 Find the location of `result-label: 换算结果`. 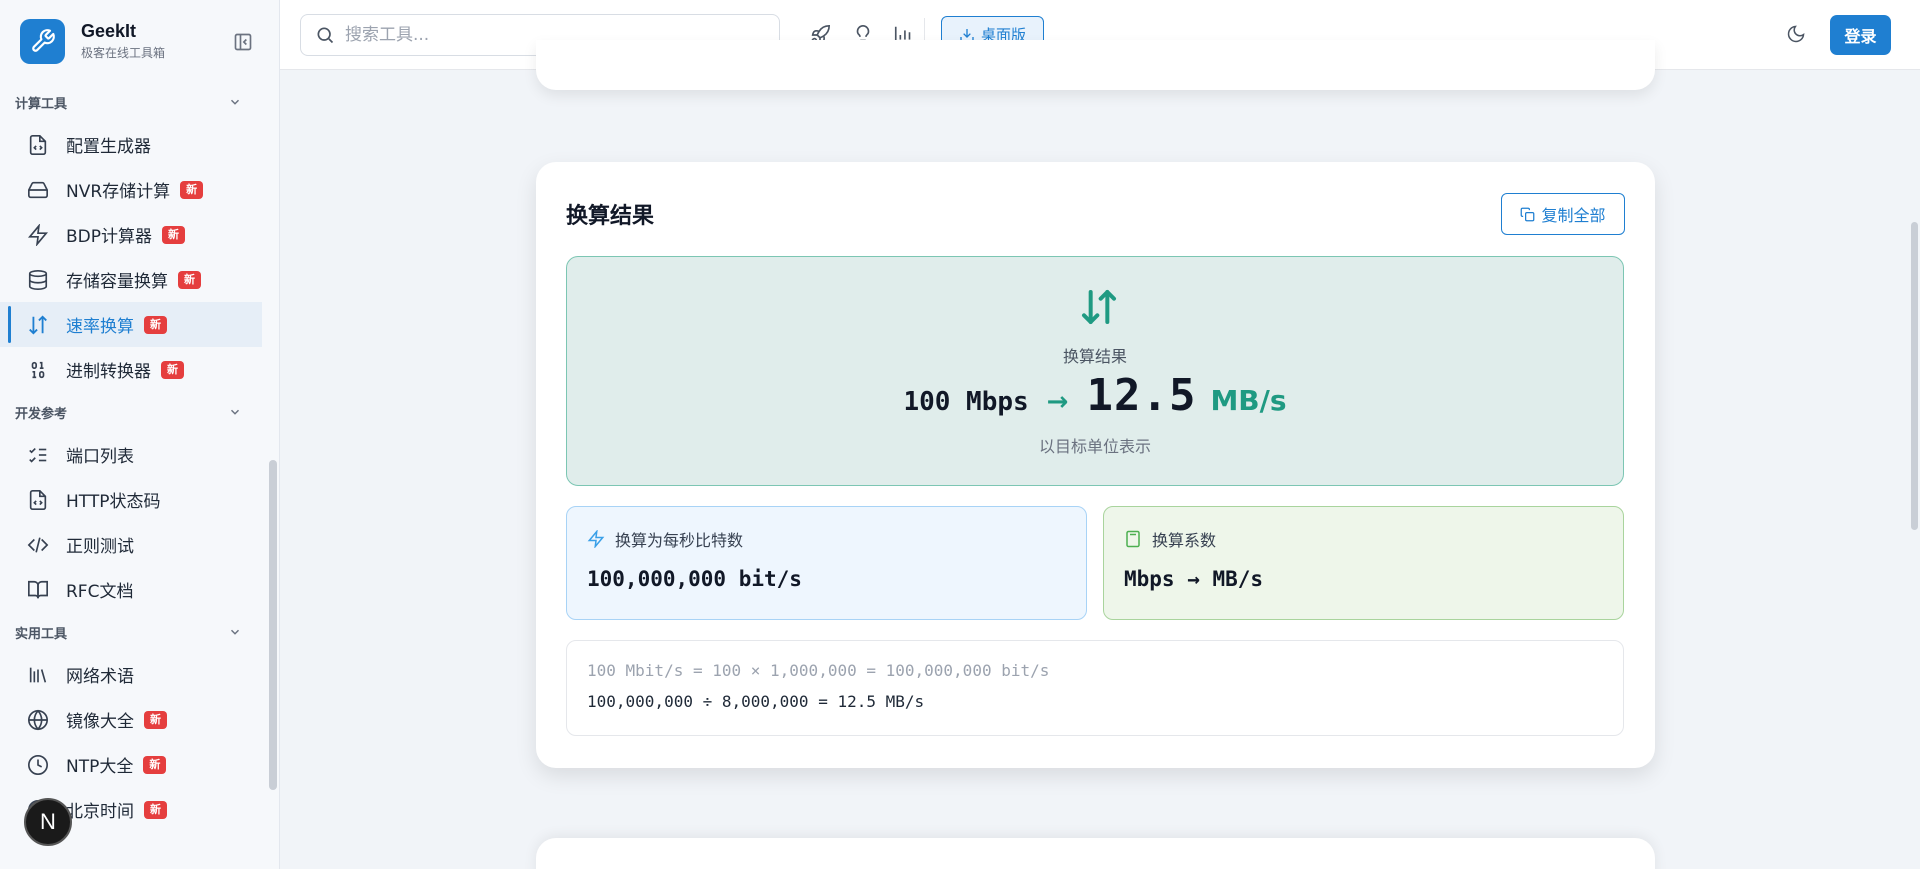

result-label: 换算结果 is located at coordinates (1094, 356).